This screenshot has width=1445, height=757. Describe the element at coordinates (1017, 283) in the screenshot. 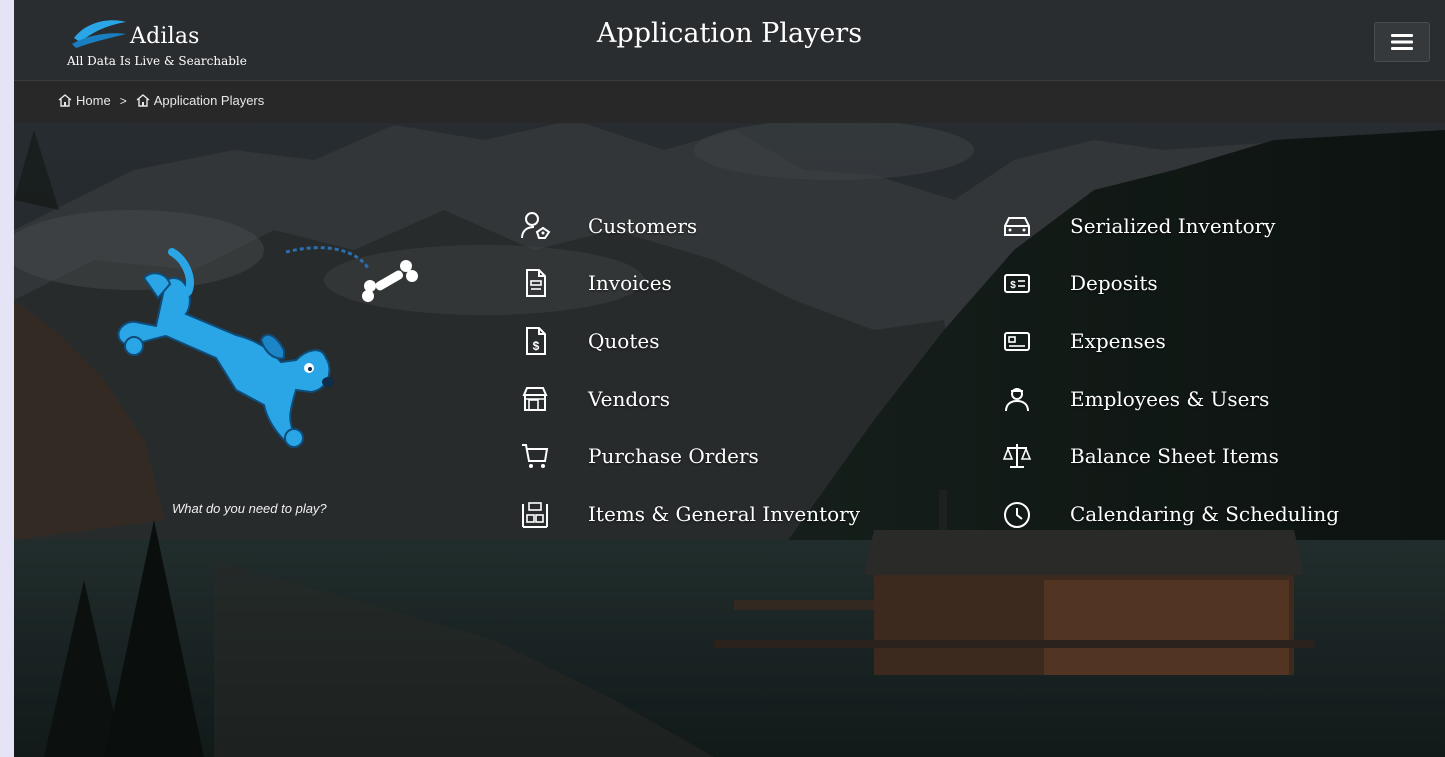

I see `cash-icon: $` at that location.